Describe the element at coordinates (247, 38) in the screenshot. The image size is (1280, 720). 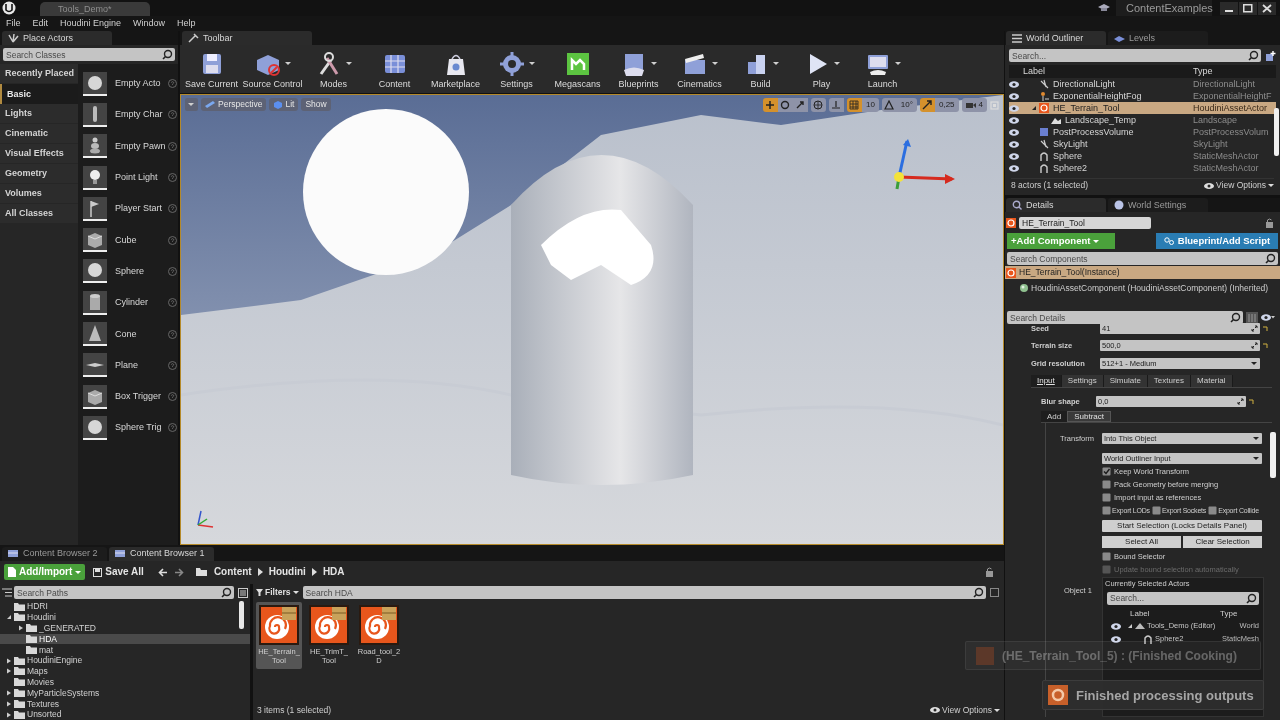
I see `panel-tab: Toolbar` at that location.